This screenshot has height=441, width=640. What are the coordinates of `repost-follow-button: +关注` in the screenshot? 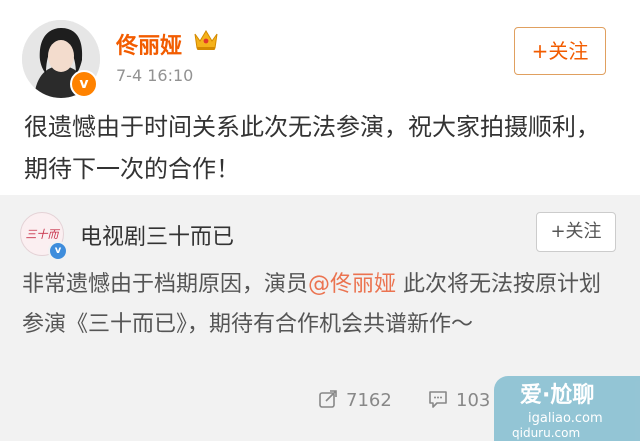 It's located at (576, 232).